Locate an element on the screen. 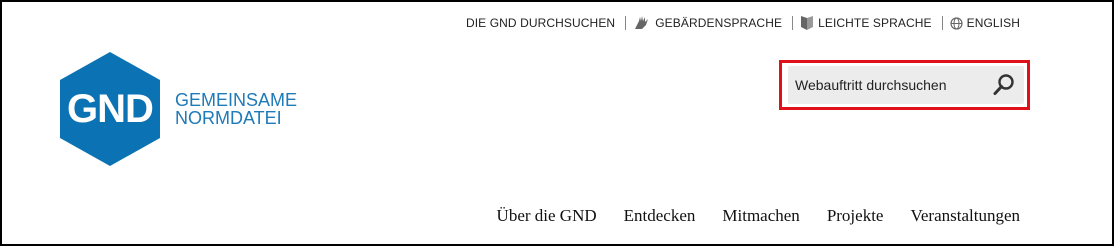 The image size is (1114, 246). logo-hexagon: GND is located at coordinates (110, 109).